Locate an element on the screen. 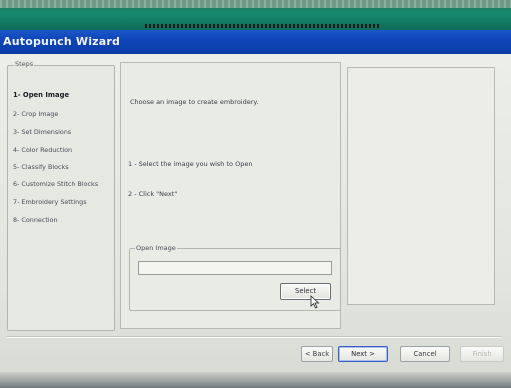  step-open-image: 1- Open Image is located at coordinates (41, 95).